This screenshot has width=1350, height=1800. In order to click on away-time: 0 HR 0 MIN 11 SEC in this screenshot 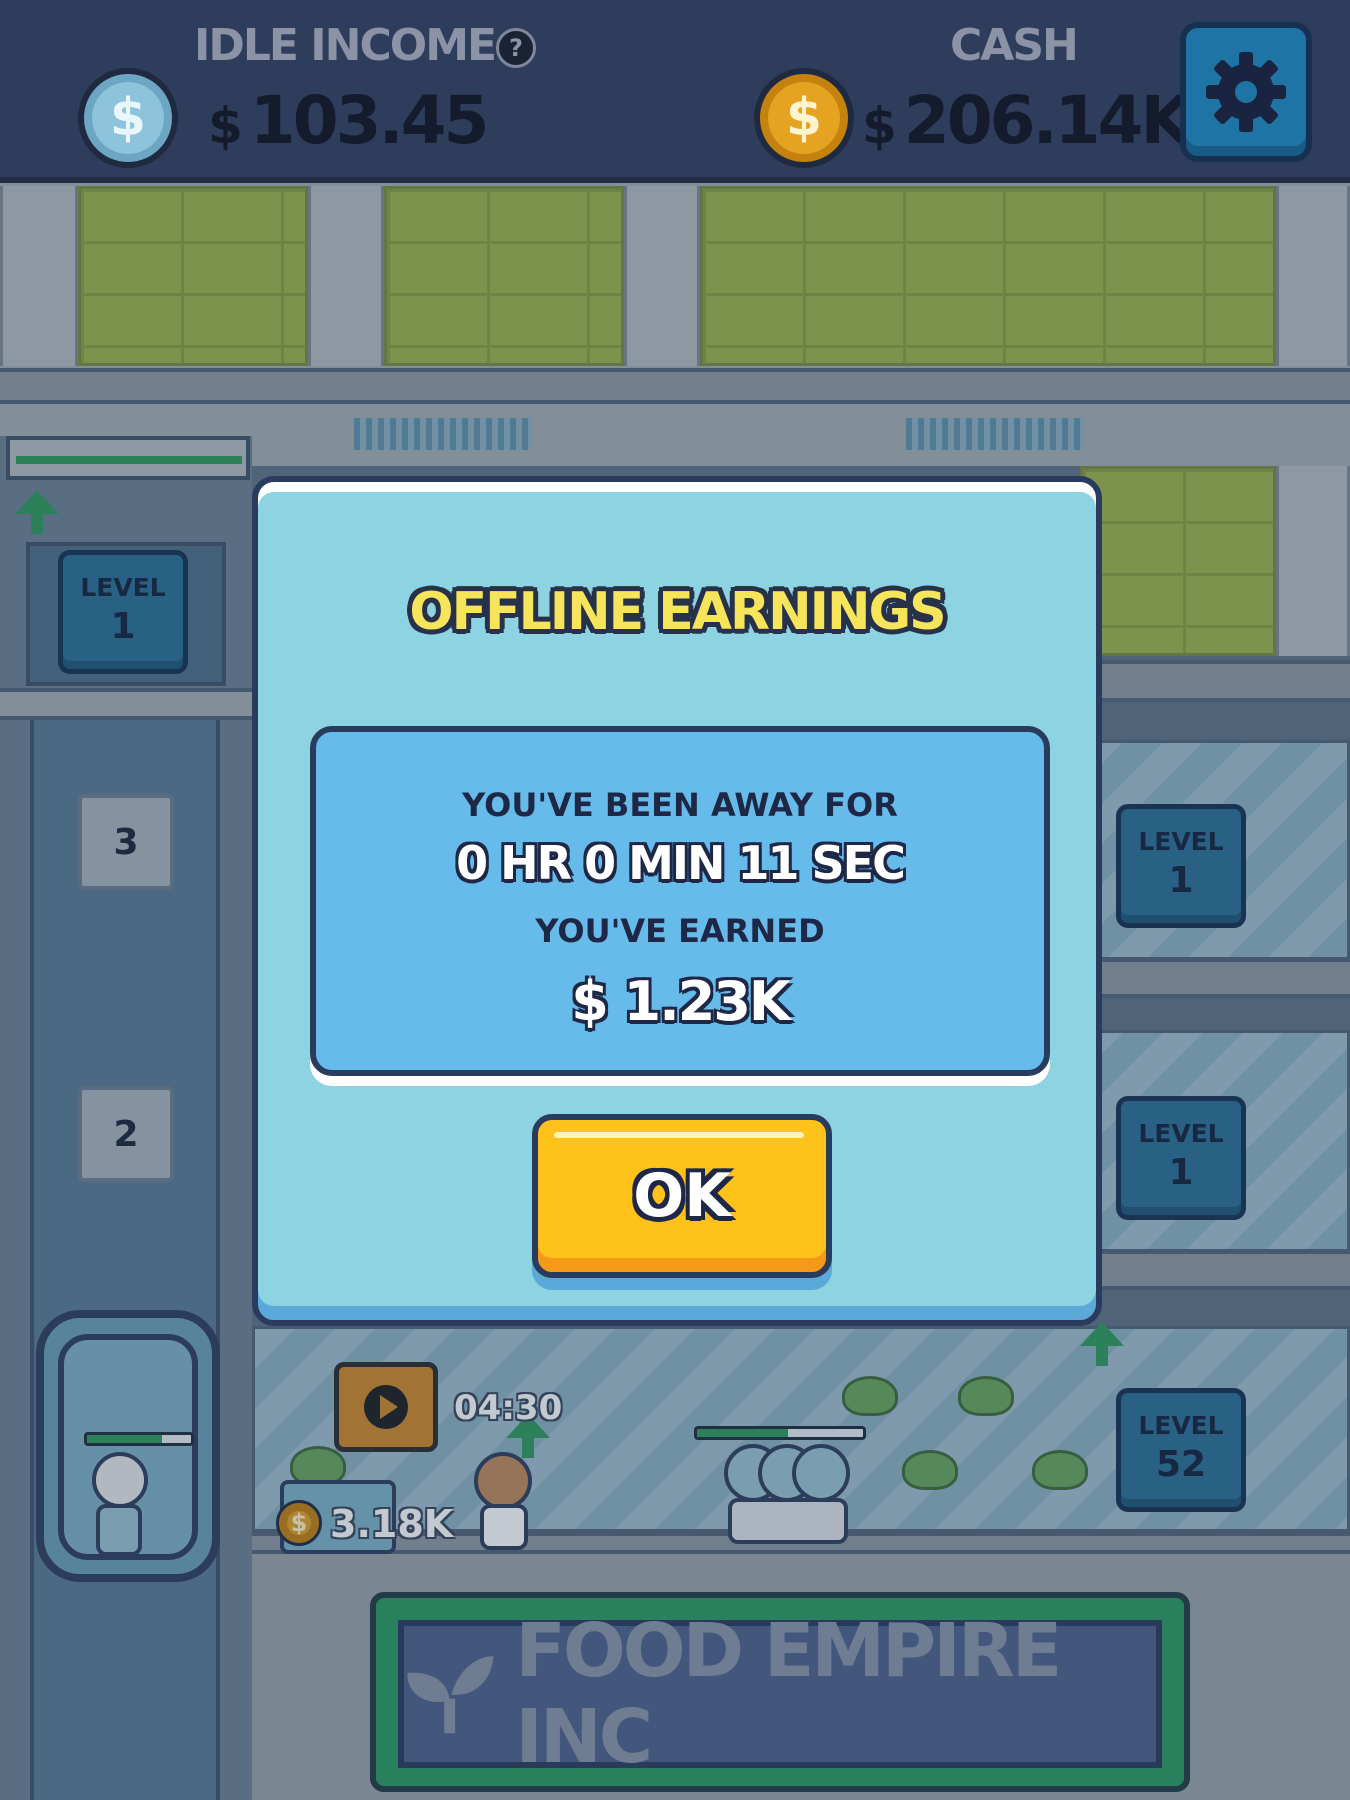, I will do `click(681, 863)`.